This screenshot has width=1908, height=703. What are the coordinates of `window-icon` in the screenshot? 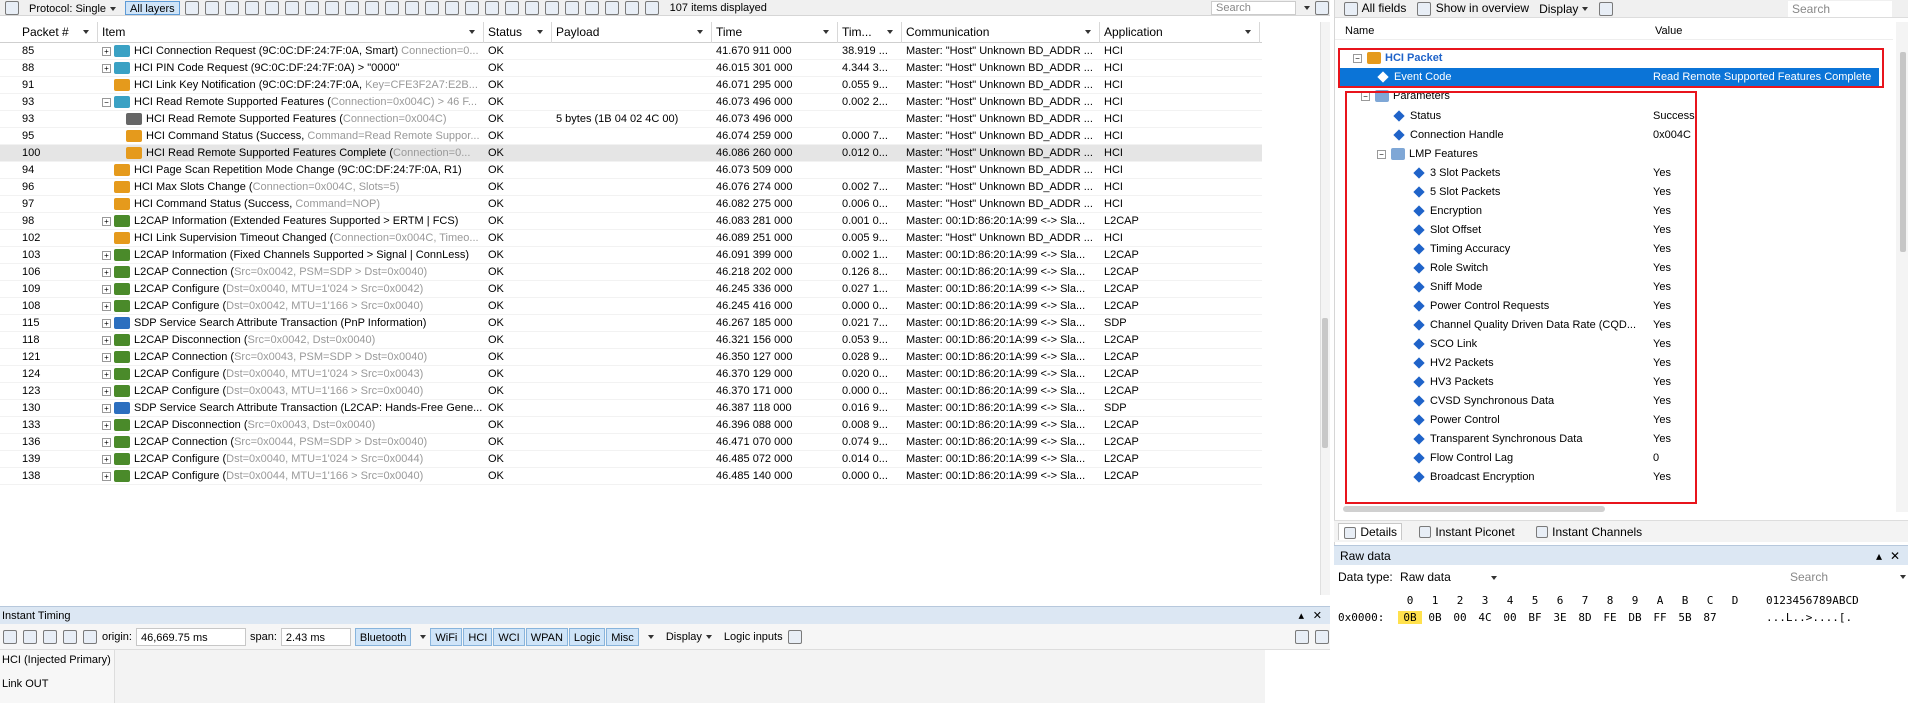 It's located at (491, 7).